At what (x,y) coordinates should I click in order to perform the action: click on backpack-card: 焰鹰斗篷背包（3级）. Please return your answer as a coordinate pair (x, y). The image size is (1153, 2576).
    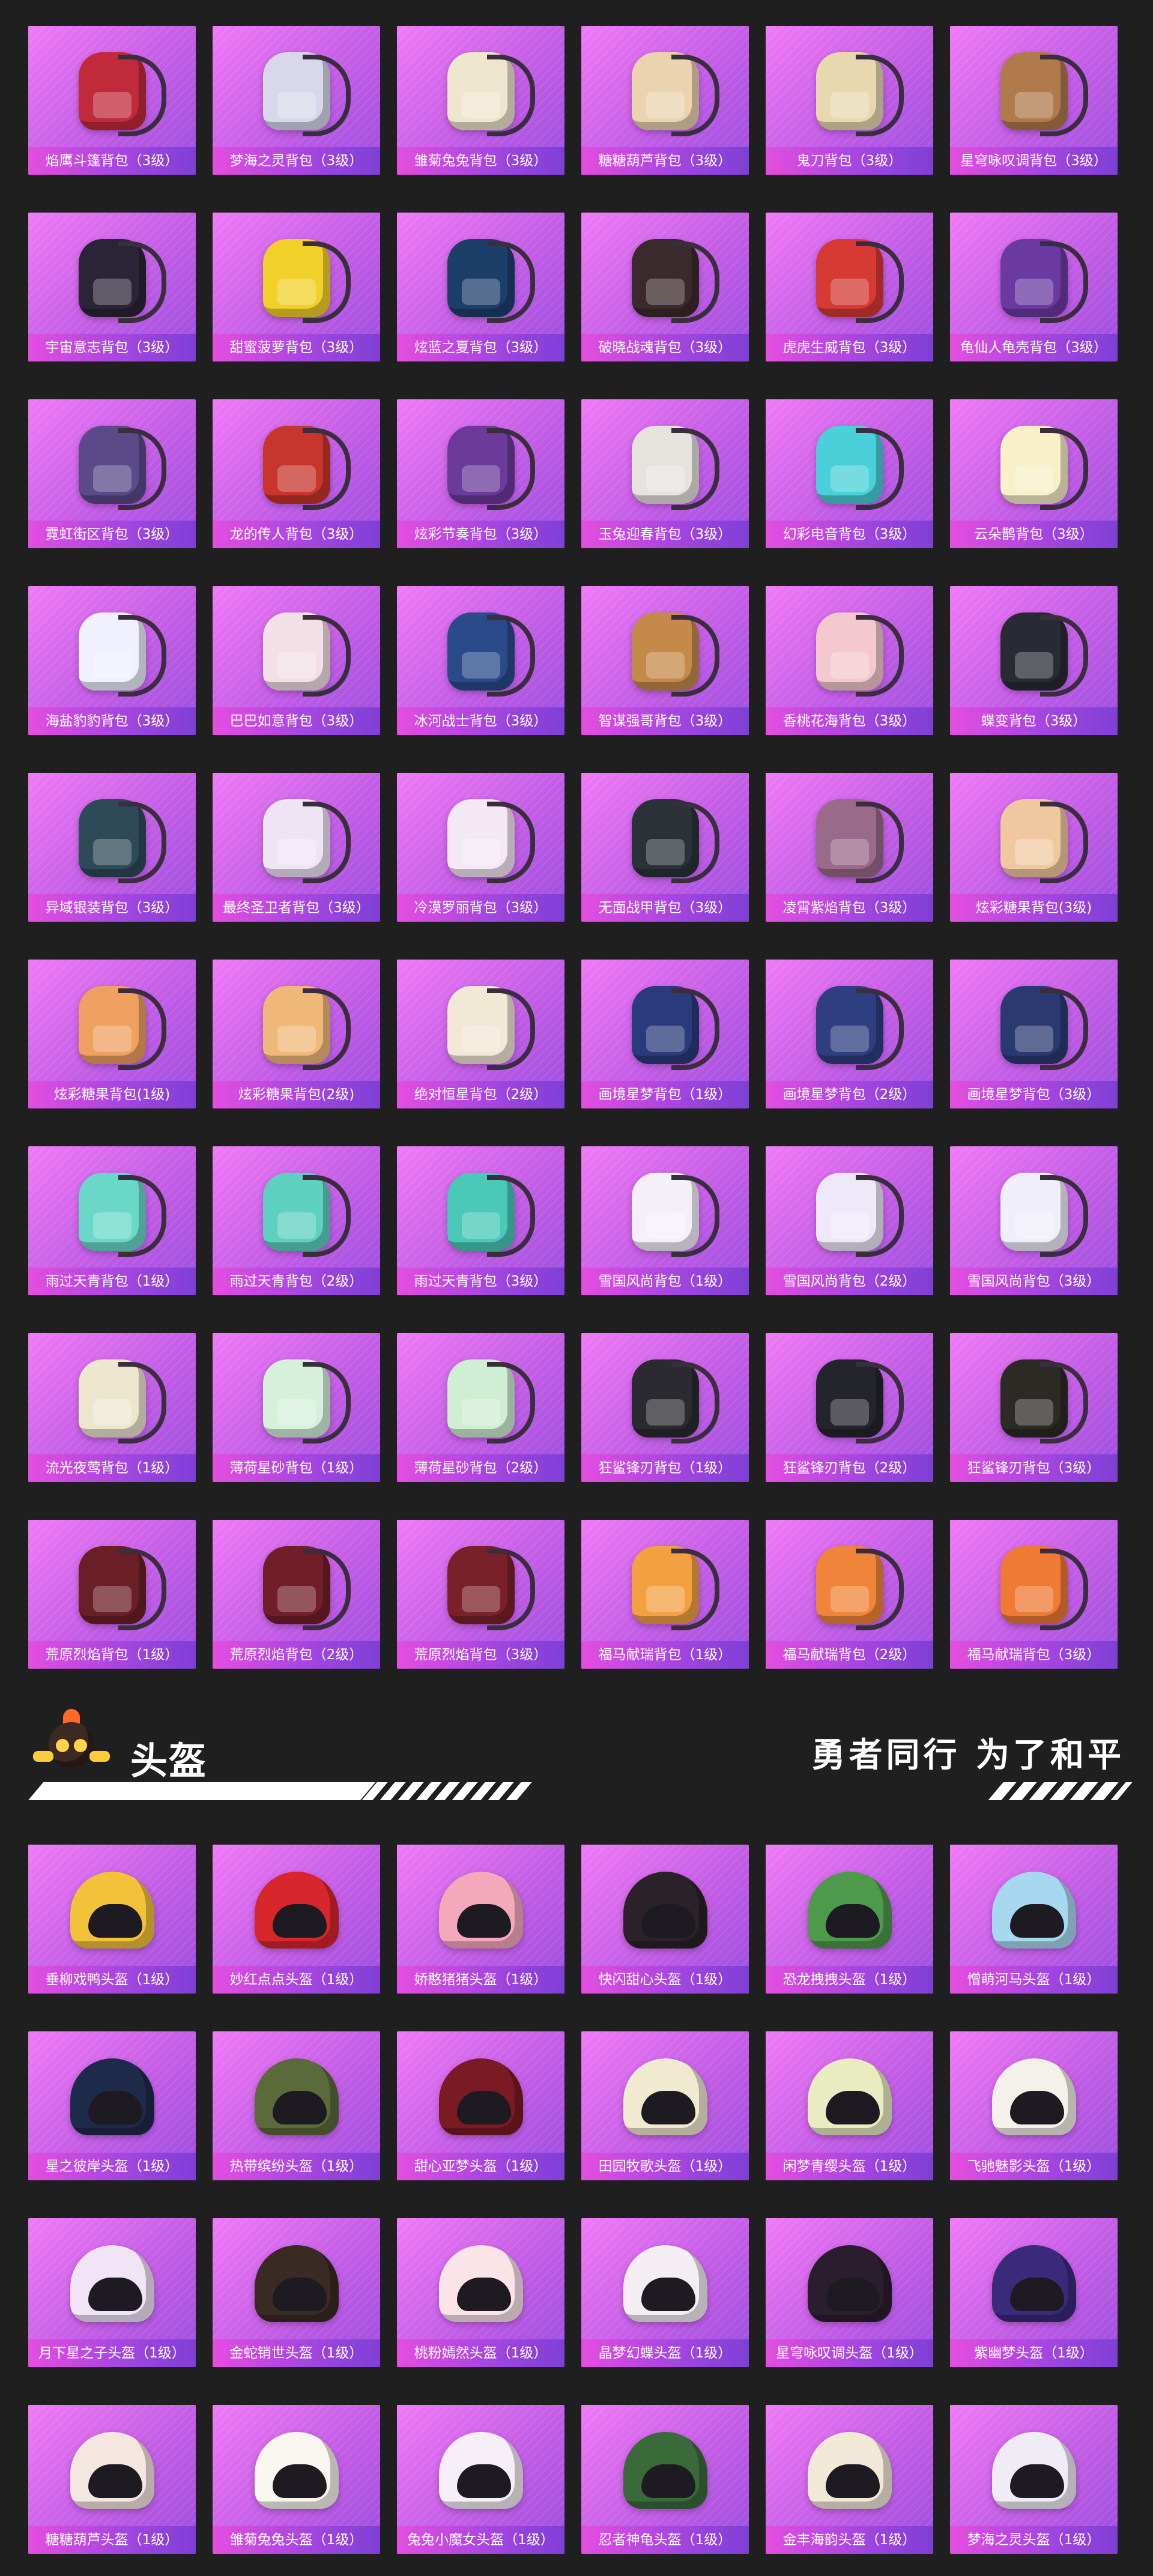
    Looking at the image, I should click on (112, 100).